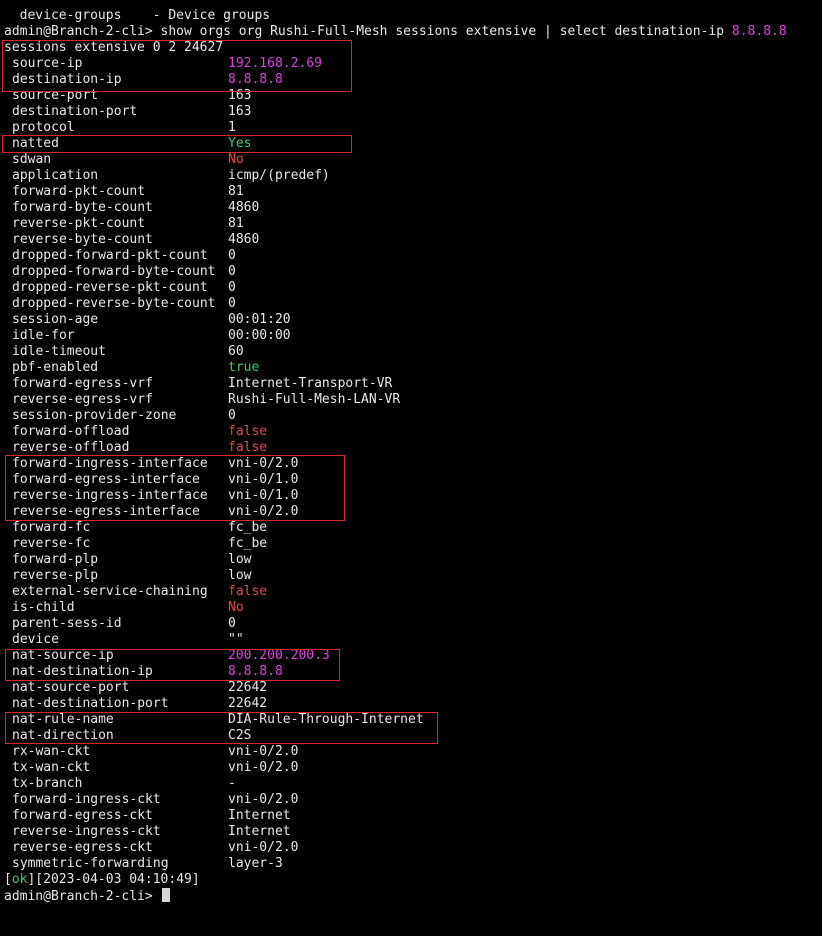 Image resolution: width=822 pixels, height=936 pixels. I want to click on field-row-idle-timeout: idle-timeout 60, so click(413, 352).